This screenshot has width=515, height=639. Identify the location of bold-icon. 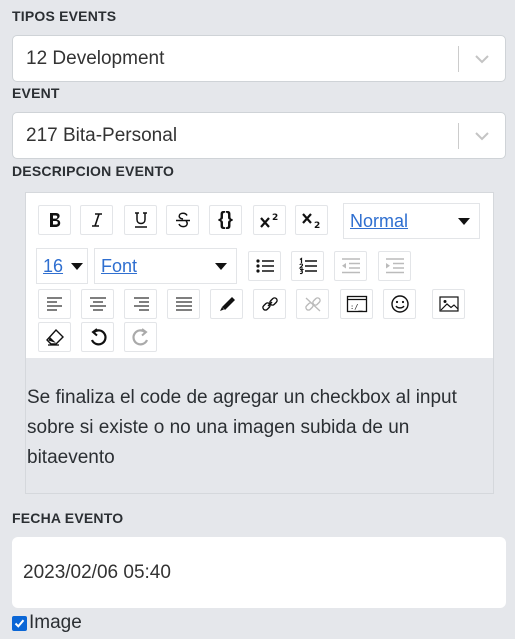
(54, 220).